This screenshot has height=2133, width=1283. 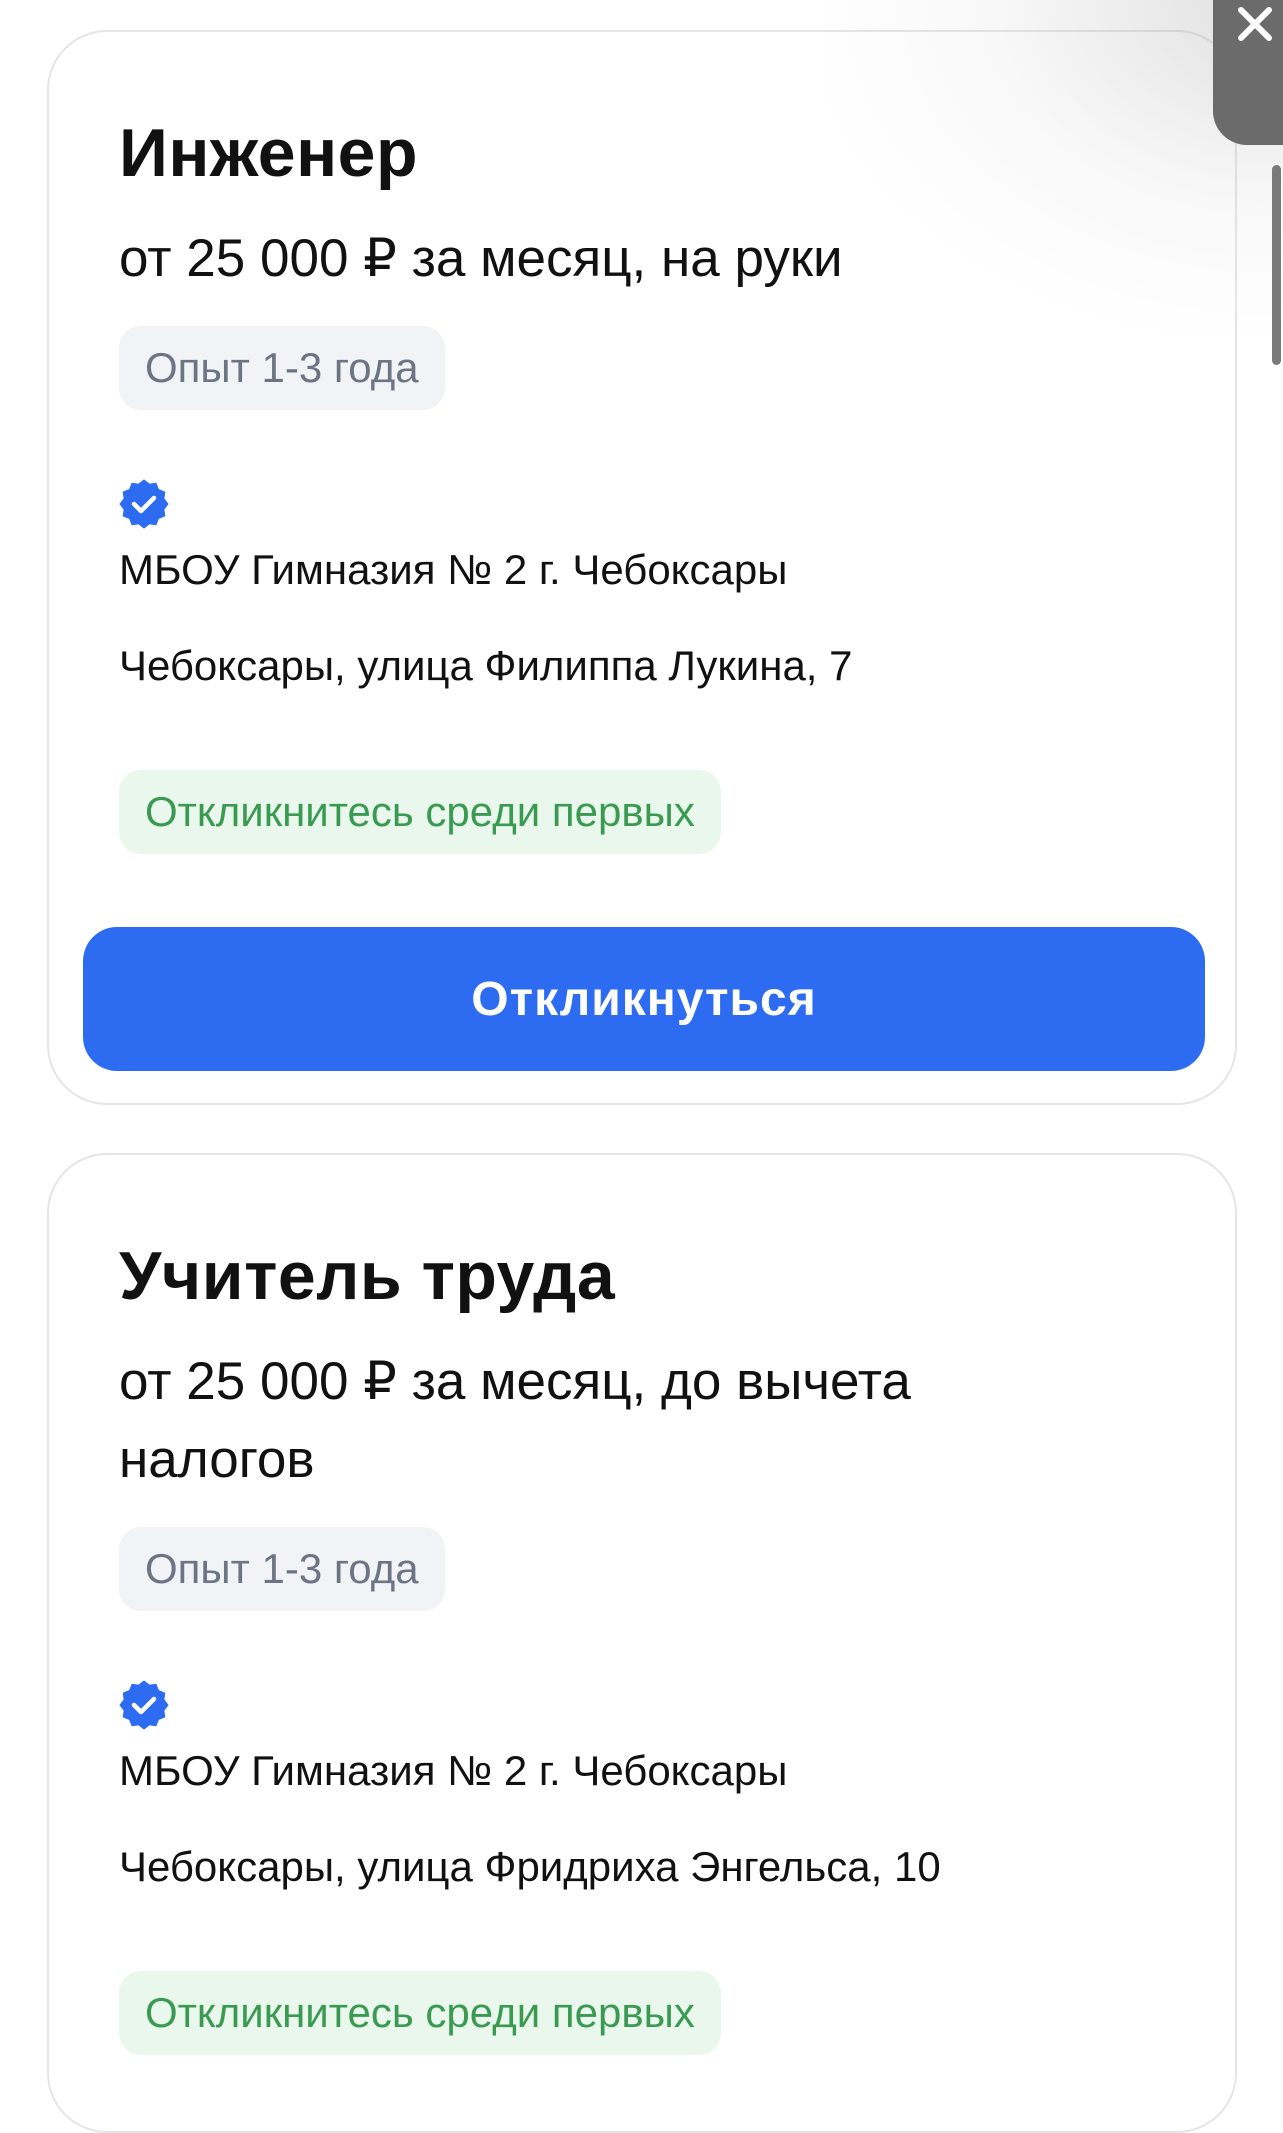 What do you see at coordinates (268, 153) in the screenshot?
I see `vacancy-title: Инженер` at bounding box center [268, 153].